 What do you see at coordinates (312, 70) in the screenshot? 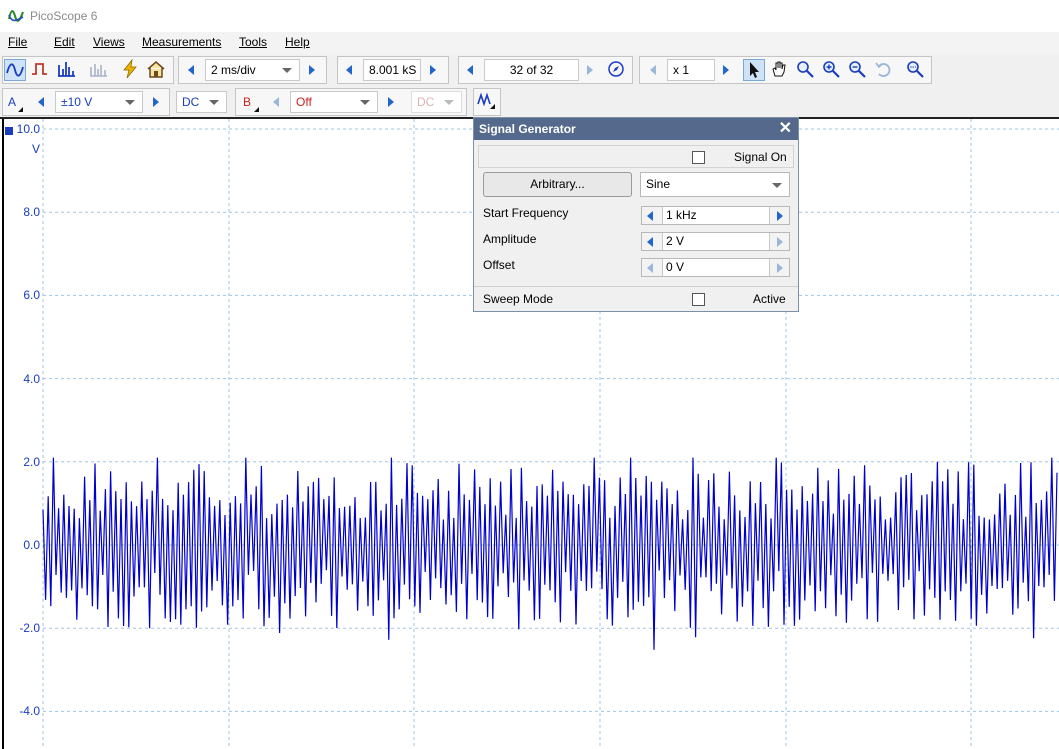
I see `timebase-increase-icon` at bounding box center [312, 70].